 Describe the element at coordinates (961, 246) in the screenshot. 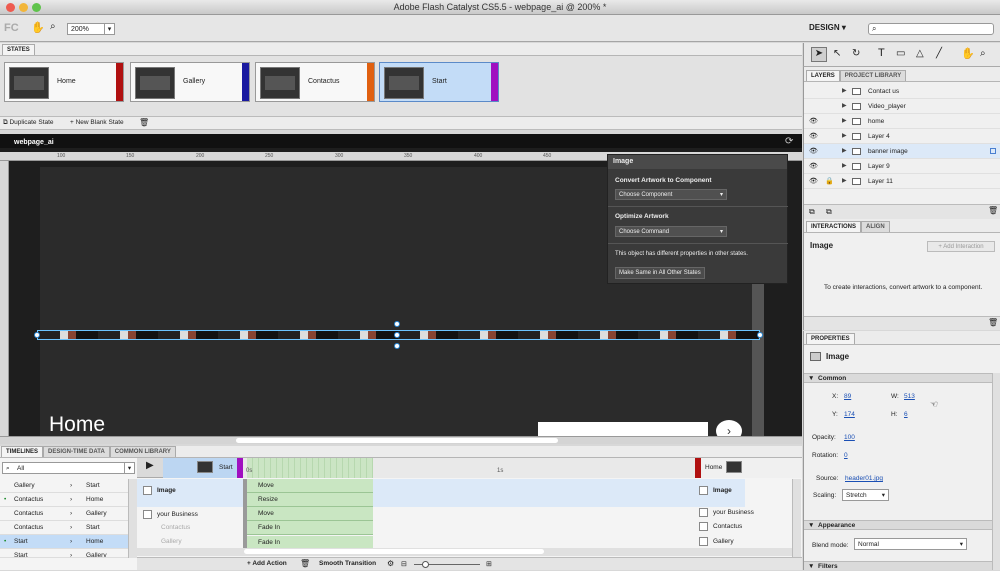

I see `add-interaction-button: + Add Interaction` at that location.